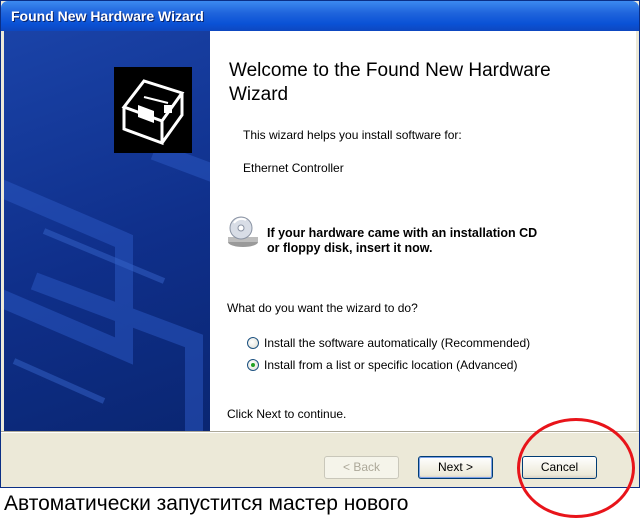  I want to click on device-name: Ethernet Controller, so click(293, 168).